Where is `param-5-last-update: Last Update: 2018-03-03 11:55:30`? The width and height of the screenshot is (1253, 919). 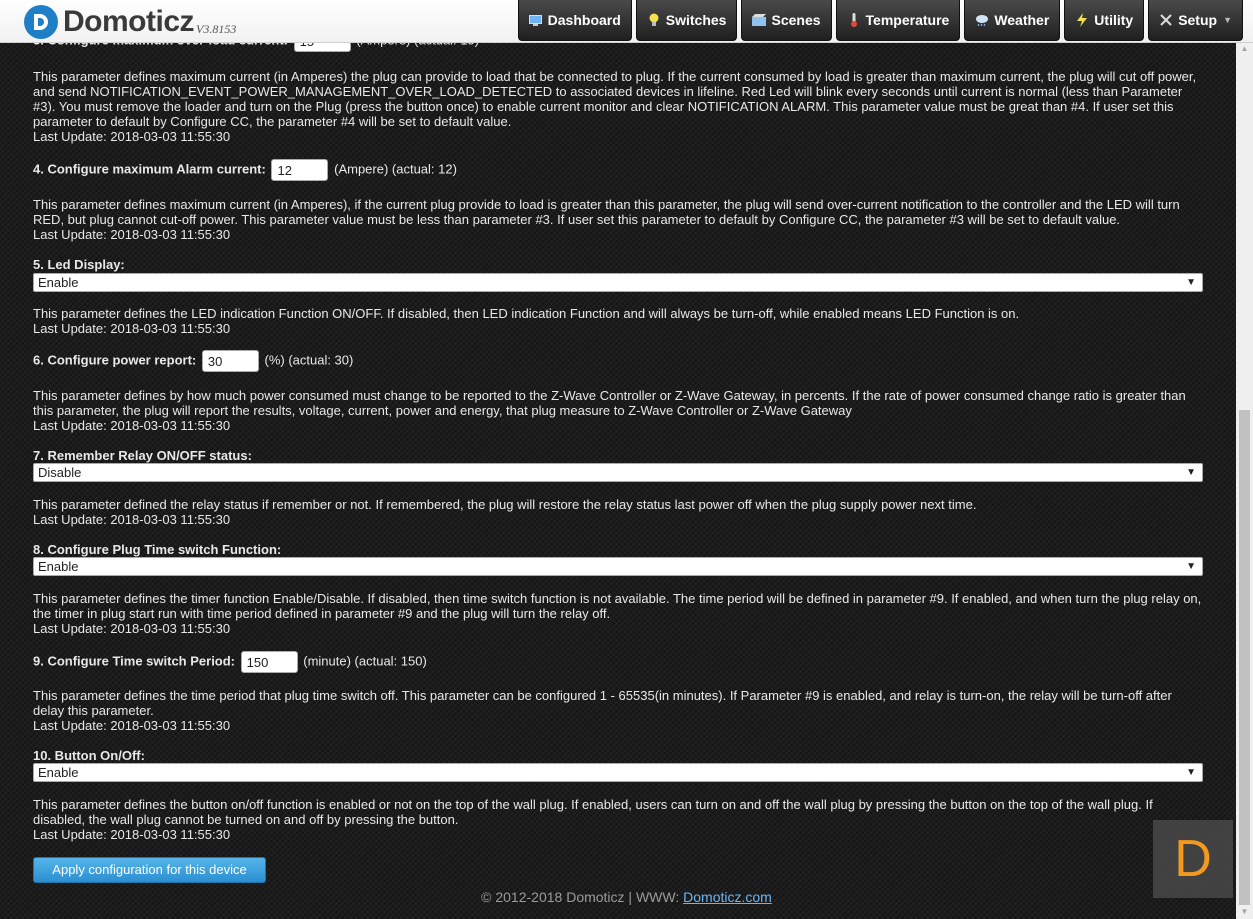 param-5-last-update: Last Update: 2018-03-03 11:55:30 is located at coordinates (132, 328).